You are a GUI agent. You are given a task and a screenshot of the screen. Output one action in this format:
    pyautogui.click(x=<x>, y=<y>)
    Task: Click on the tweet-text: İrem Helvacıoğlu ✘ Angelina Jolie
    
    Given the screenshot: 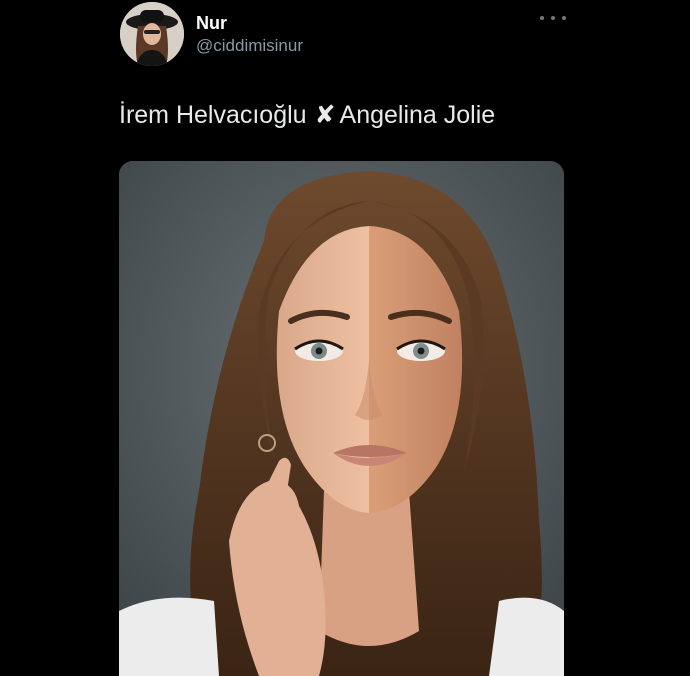 What is the action you would take?
    pyautogui.click(x=307, y=115)
    